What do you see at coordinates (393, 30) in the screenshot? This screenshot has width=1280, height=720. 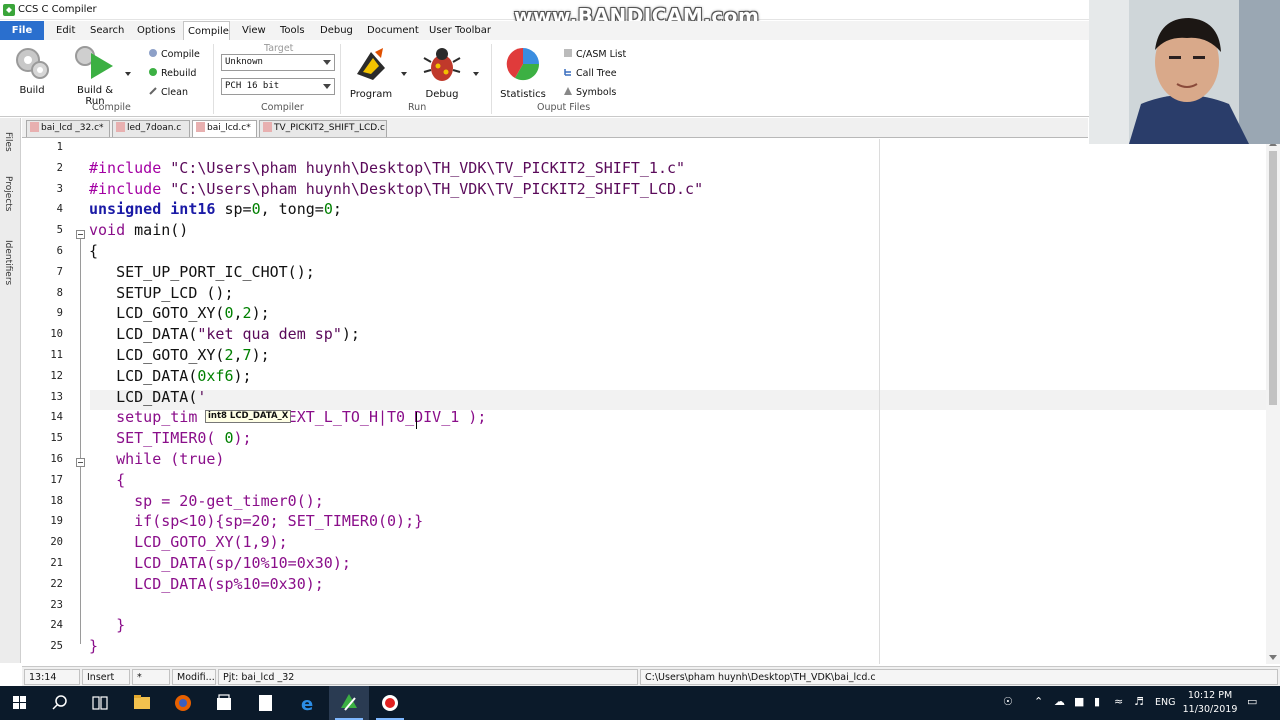 I see `menu-document: Document` at bounding box center [393, 30].